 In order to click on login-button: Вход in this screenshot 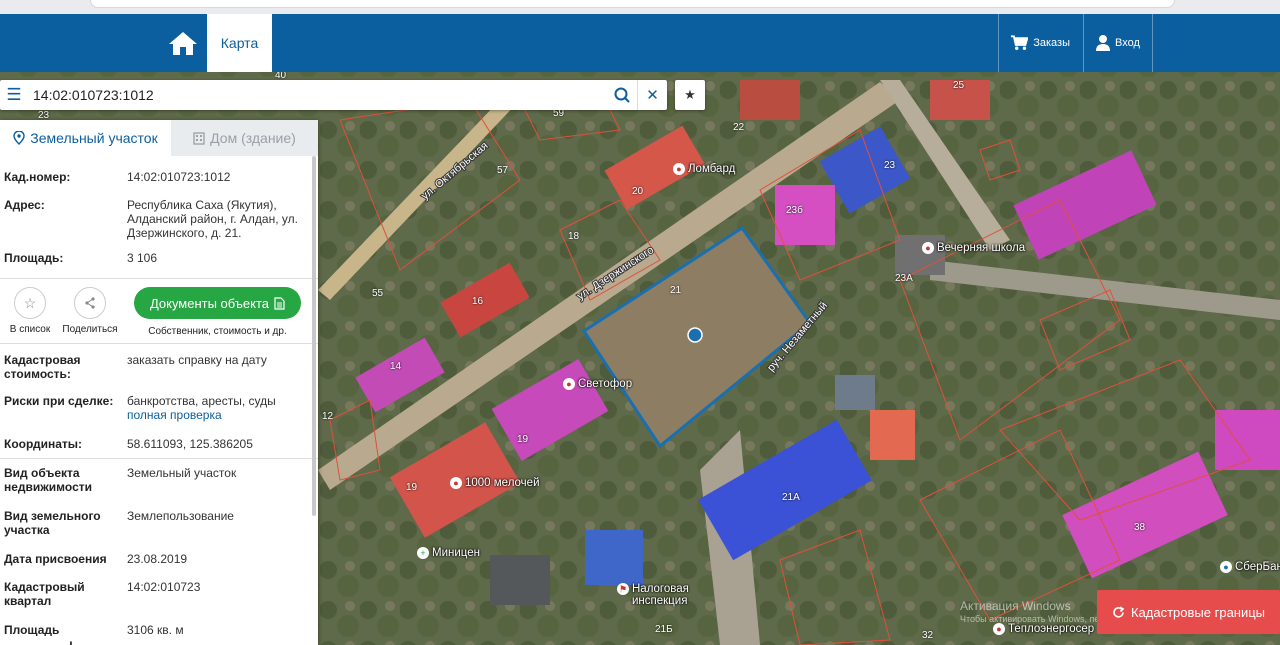, I will do `click(1118, 43)`.